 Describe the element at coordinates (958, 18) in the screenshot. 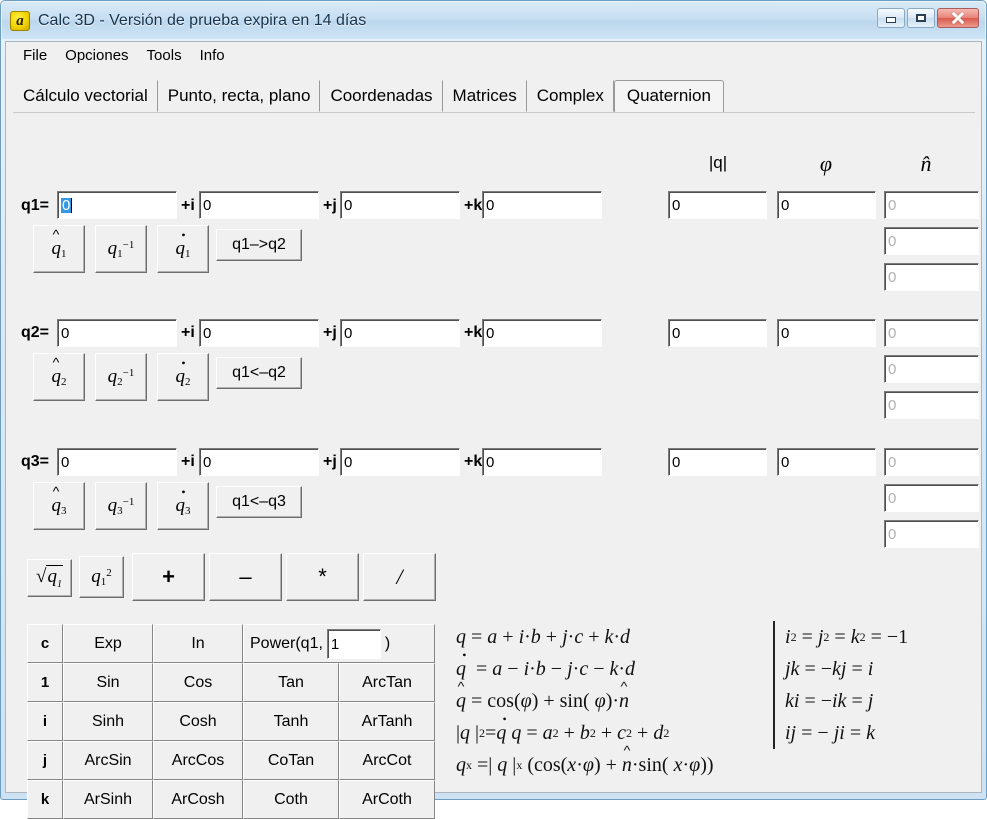

I see `close-button` at that location.